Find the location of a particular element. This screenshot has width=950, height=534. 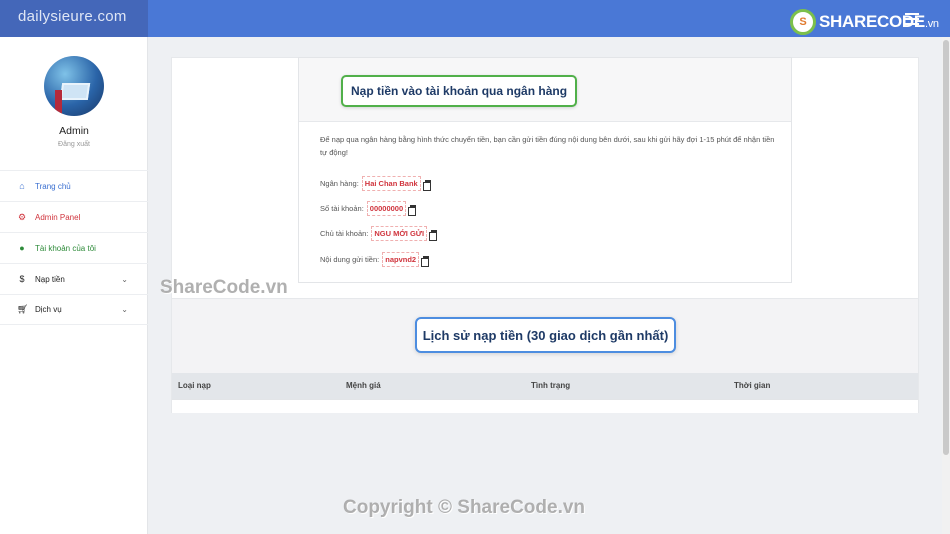

watermark-footer: Copyright © ShareCode.vn is located at coordinates (464, 507).